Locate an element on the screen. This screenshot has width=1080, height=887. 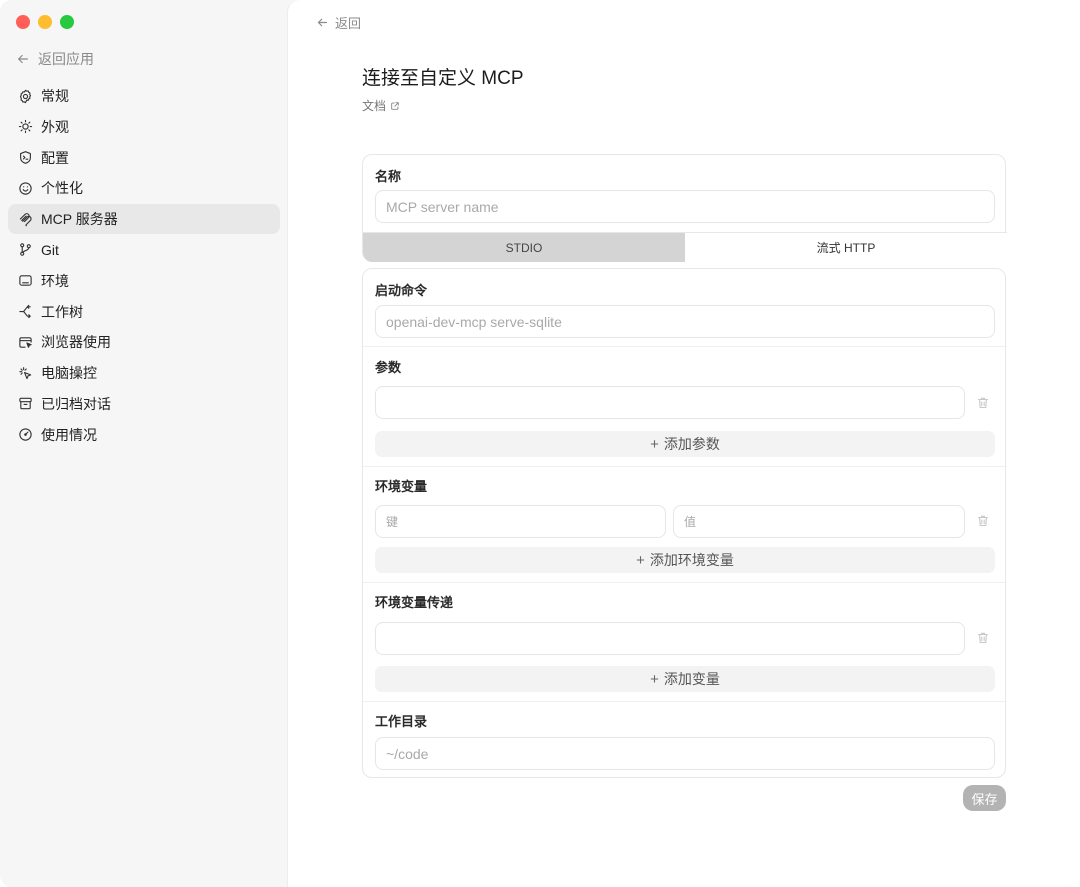
env-value-input is located at coordinates (819, 521).